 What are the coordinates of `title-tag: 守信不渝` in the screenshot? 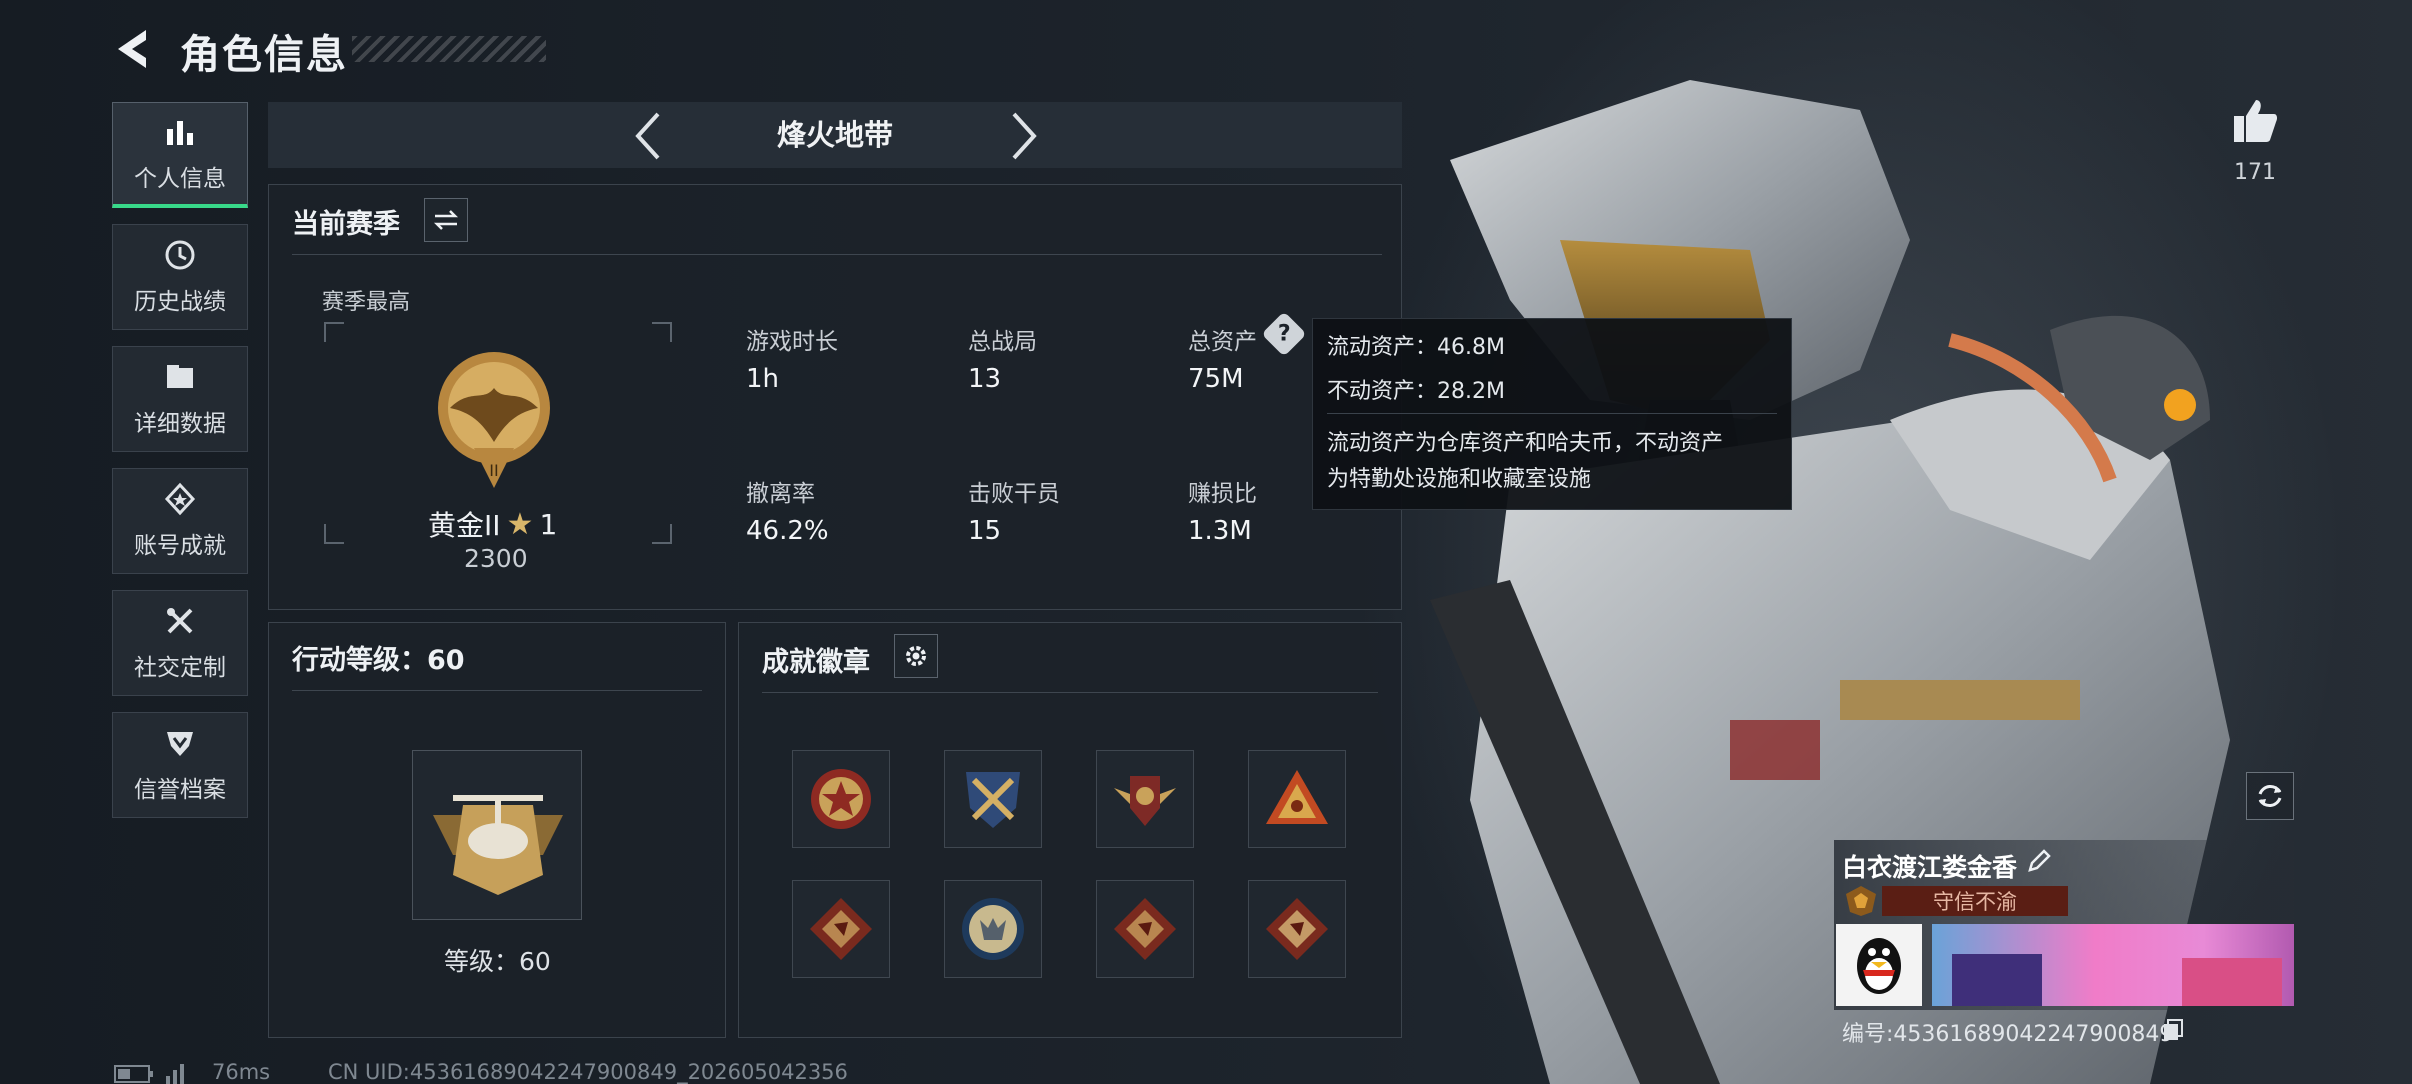 It's located at (1975, 901).